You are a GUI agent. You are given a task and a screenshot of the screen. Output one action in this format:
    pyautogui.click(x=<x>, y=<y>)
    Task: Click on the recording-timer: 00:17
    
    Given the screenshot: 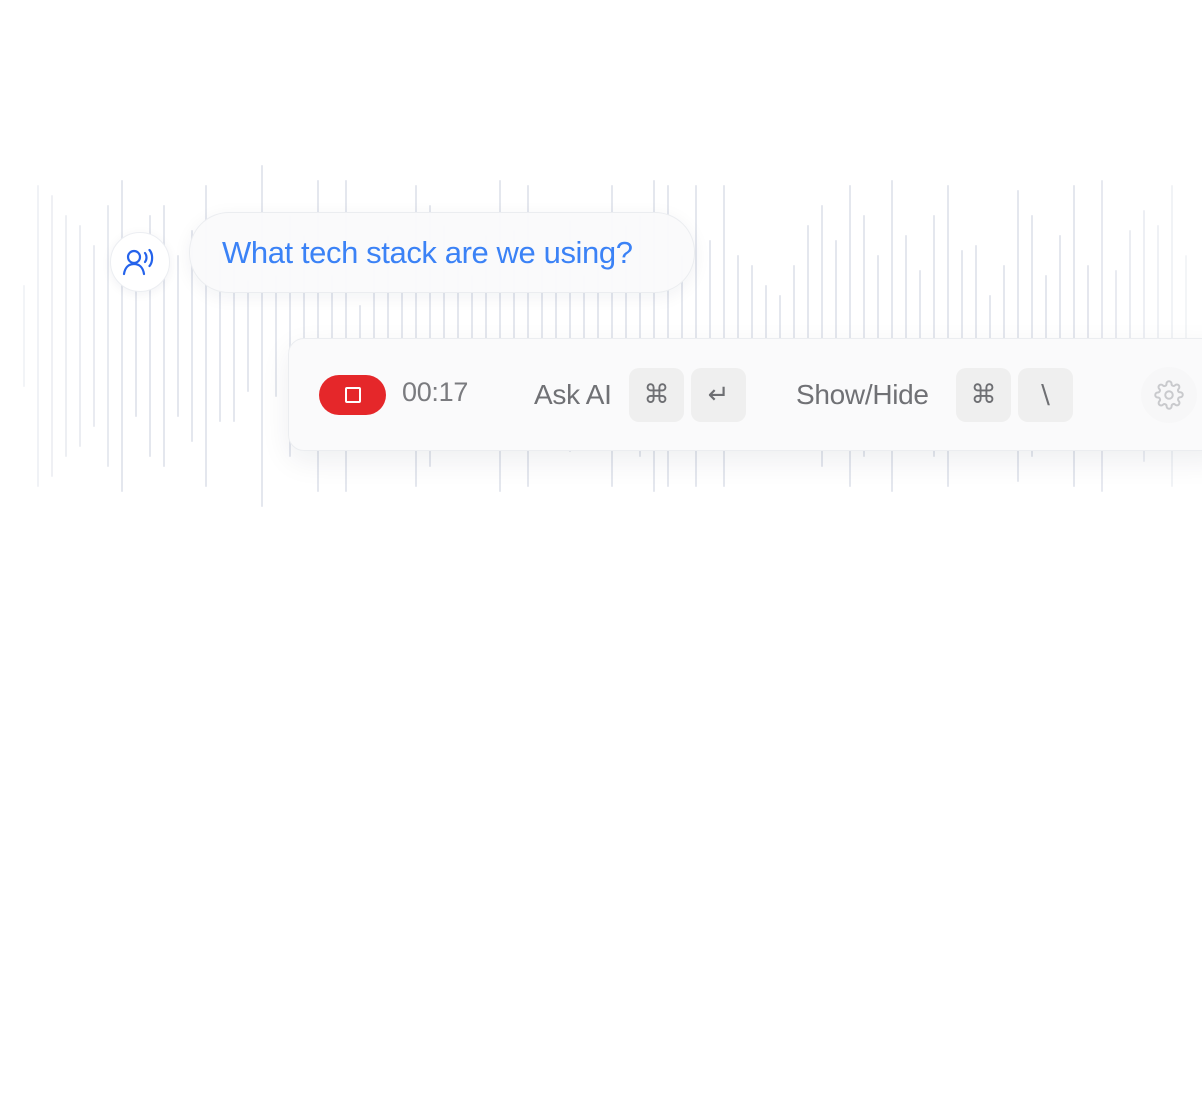 What is the action you would take?
    pyautogui.click(x=435, y=392)
    